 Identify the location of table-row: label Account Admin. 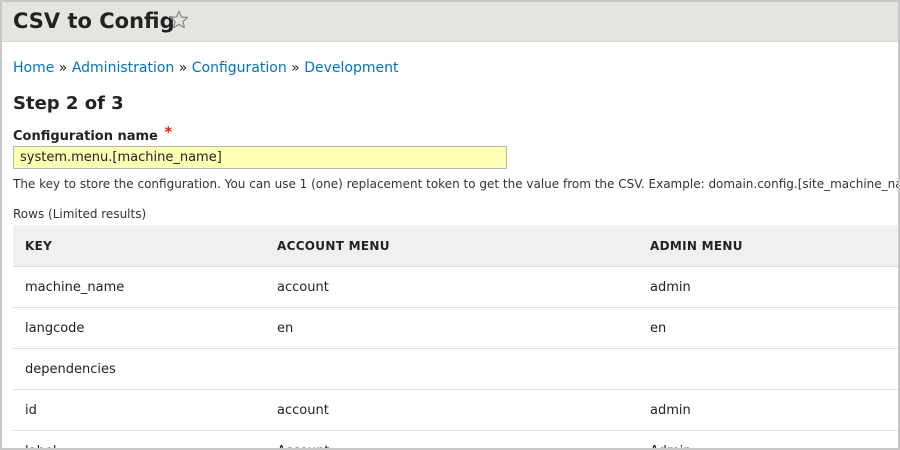
(455, 439).